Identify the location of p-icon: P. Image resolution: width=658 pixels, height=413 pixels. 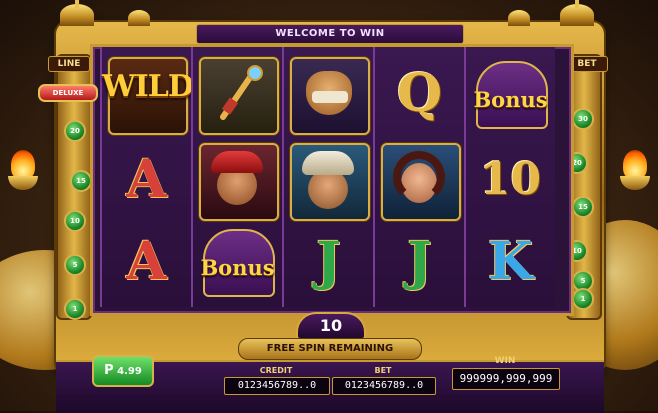
(109, 370).